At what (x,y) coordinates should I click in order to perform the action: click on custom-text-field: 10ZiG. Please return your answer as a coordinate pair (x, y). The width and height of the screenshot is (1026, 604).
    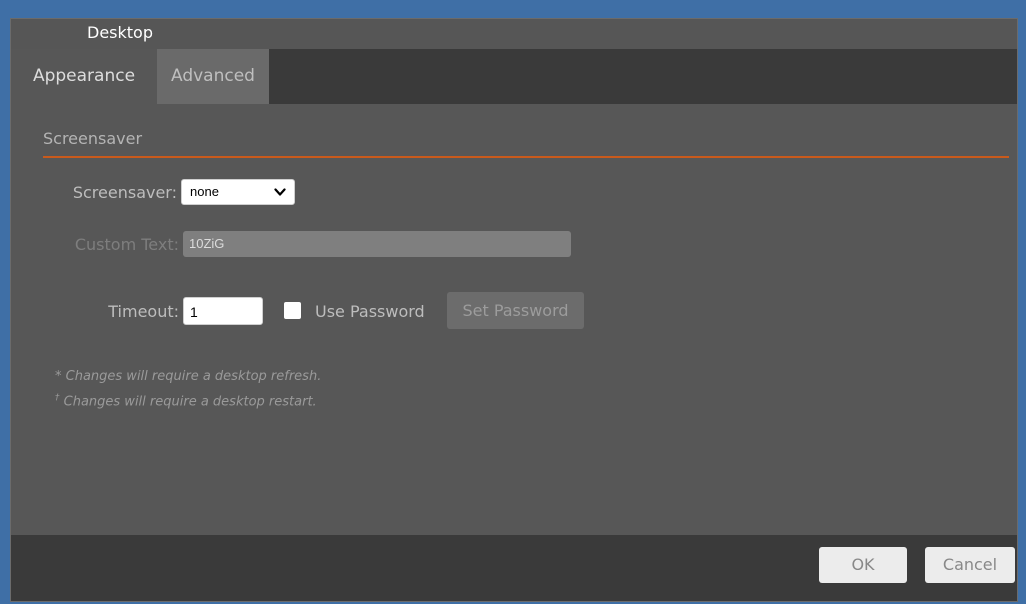
    Looking at the image, I should click on (377, 244).